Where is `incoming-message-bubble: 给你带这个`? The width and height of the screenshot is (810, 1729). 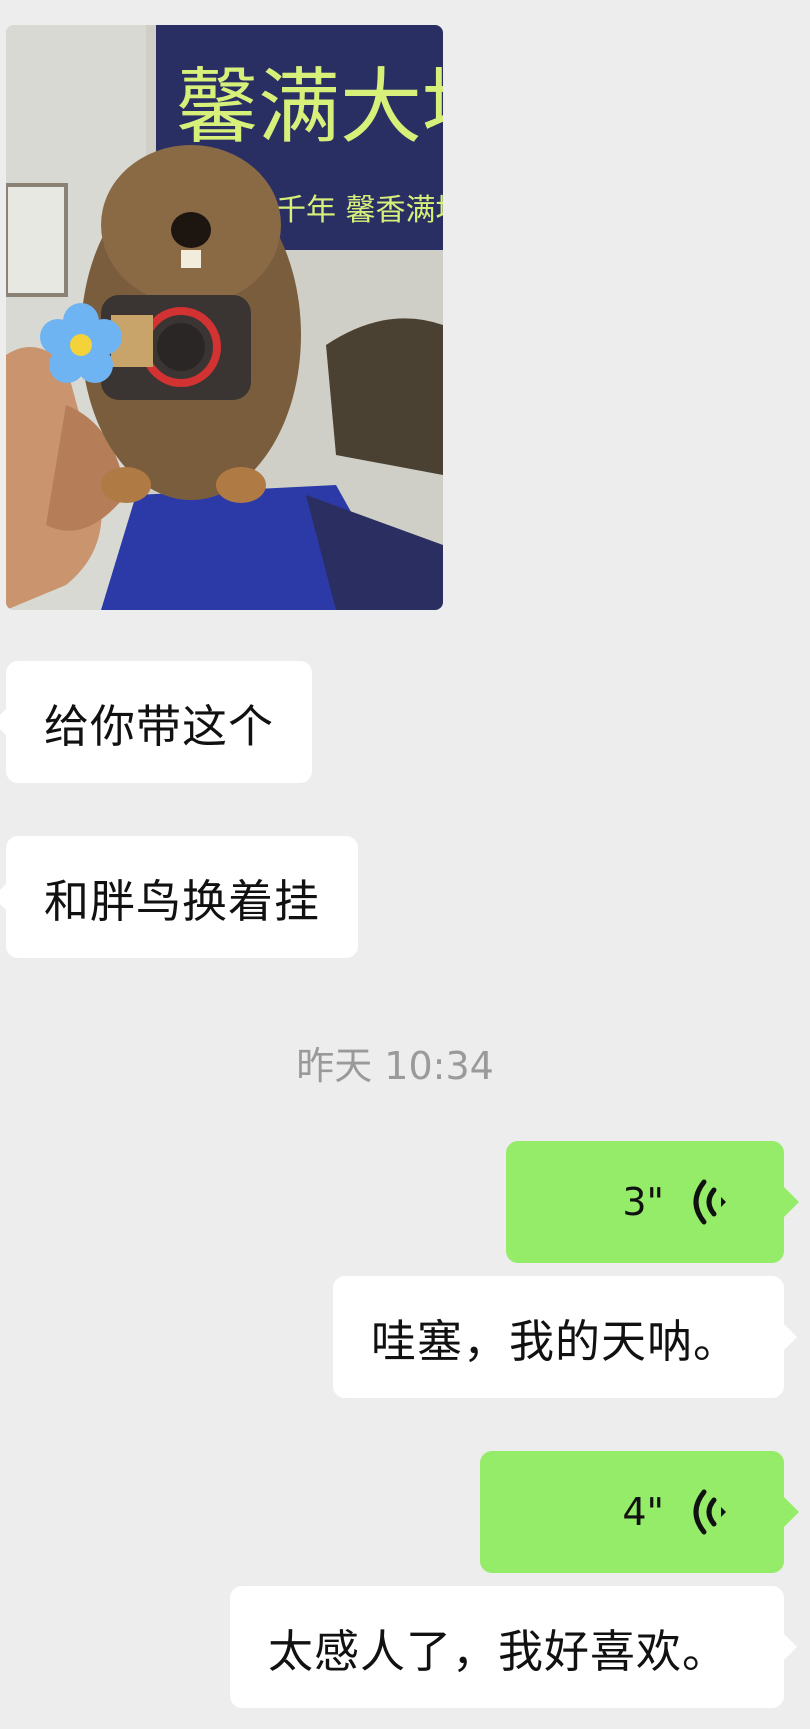
incoming-message-bubble: 给你带这个 is located at coordinates (156, 722).